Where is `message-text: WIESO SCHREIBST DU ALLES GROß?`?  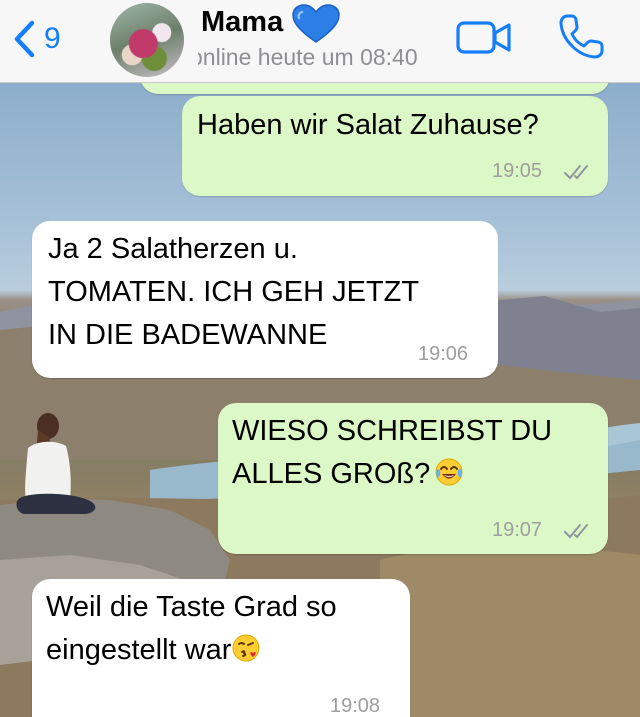 message-text: WIESO SCHREIBST DU ALLES GROß? is located at coordinates (392, 453).